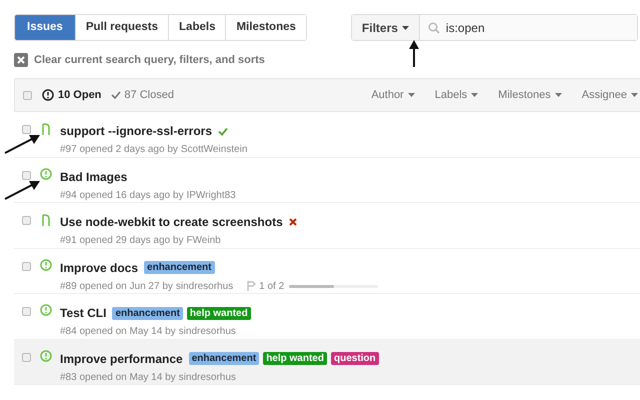 This screenshot has width=640, height=400. What do you see at coordinates (214, 149) in the screenshot?
I see `author-link: ScottWeinstein` at bounding box center [214, 149].